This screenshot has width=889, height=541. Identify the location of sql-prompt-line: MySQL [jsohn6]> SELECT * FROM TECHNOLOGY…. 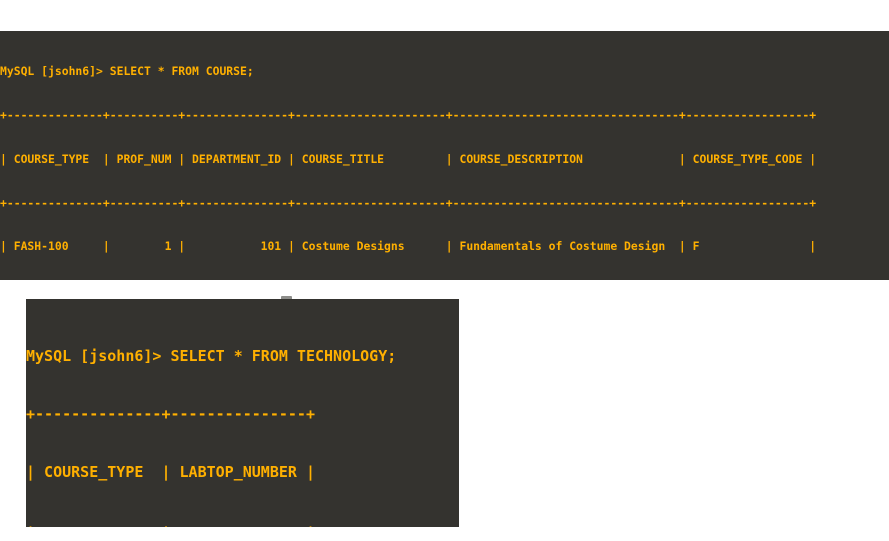
(211, 355).